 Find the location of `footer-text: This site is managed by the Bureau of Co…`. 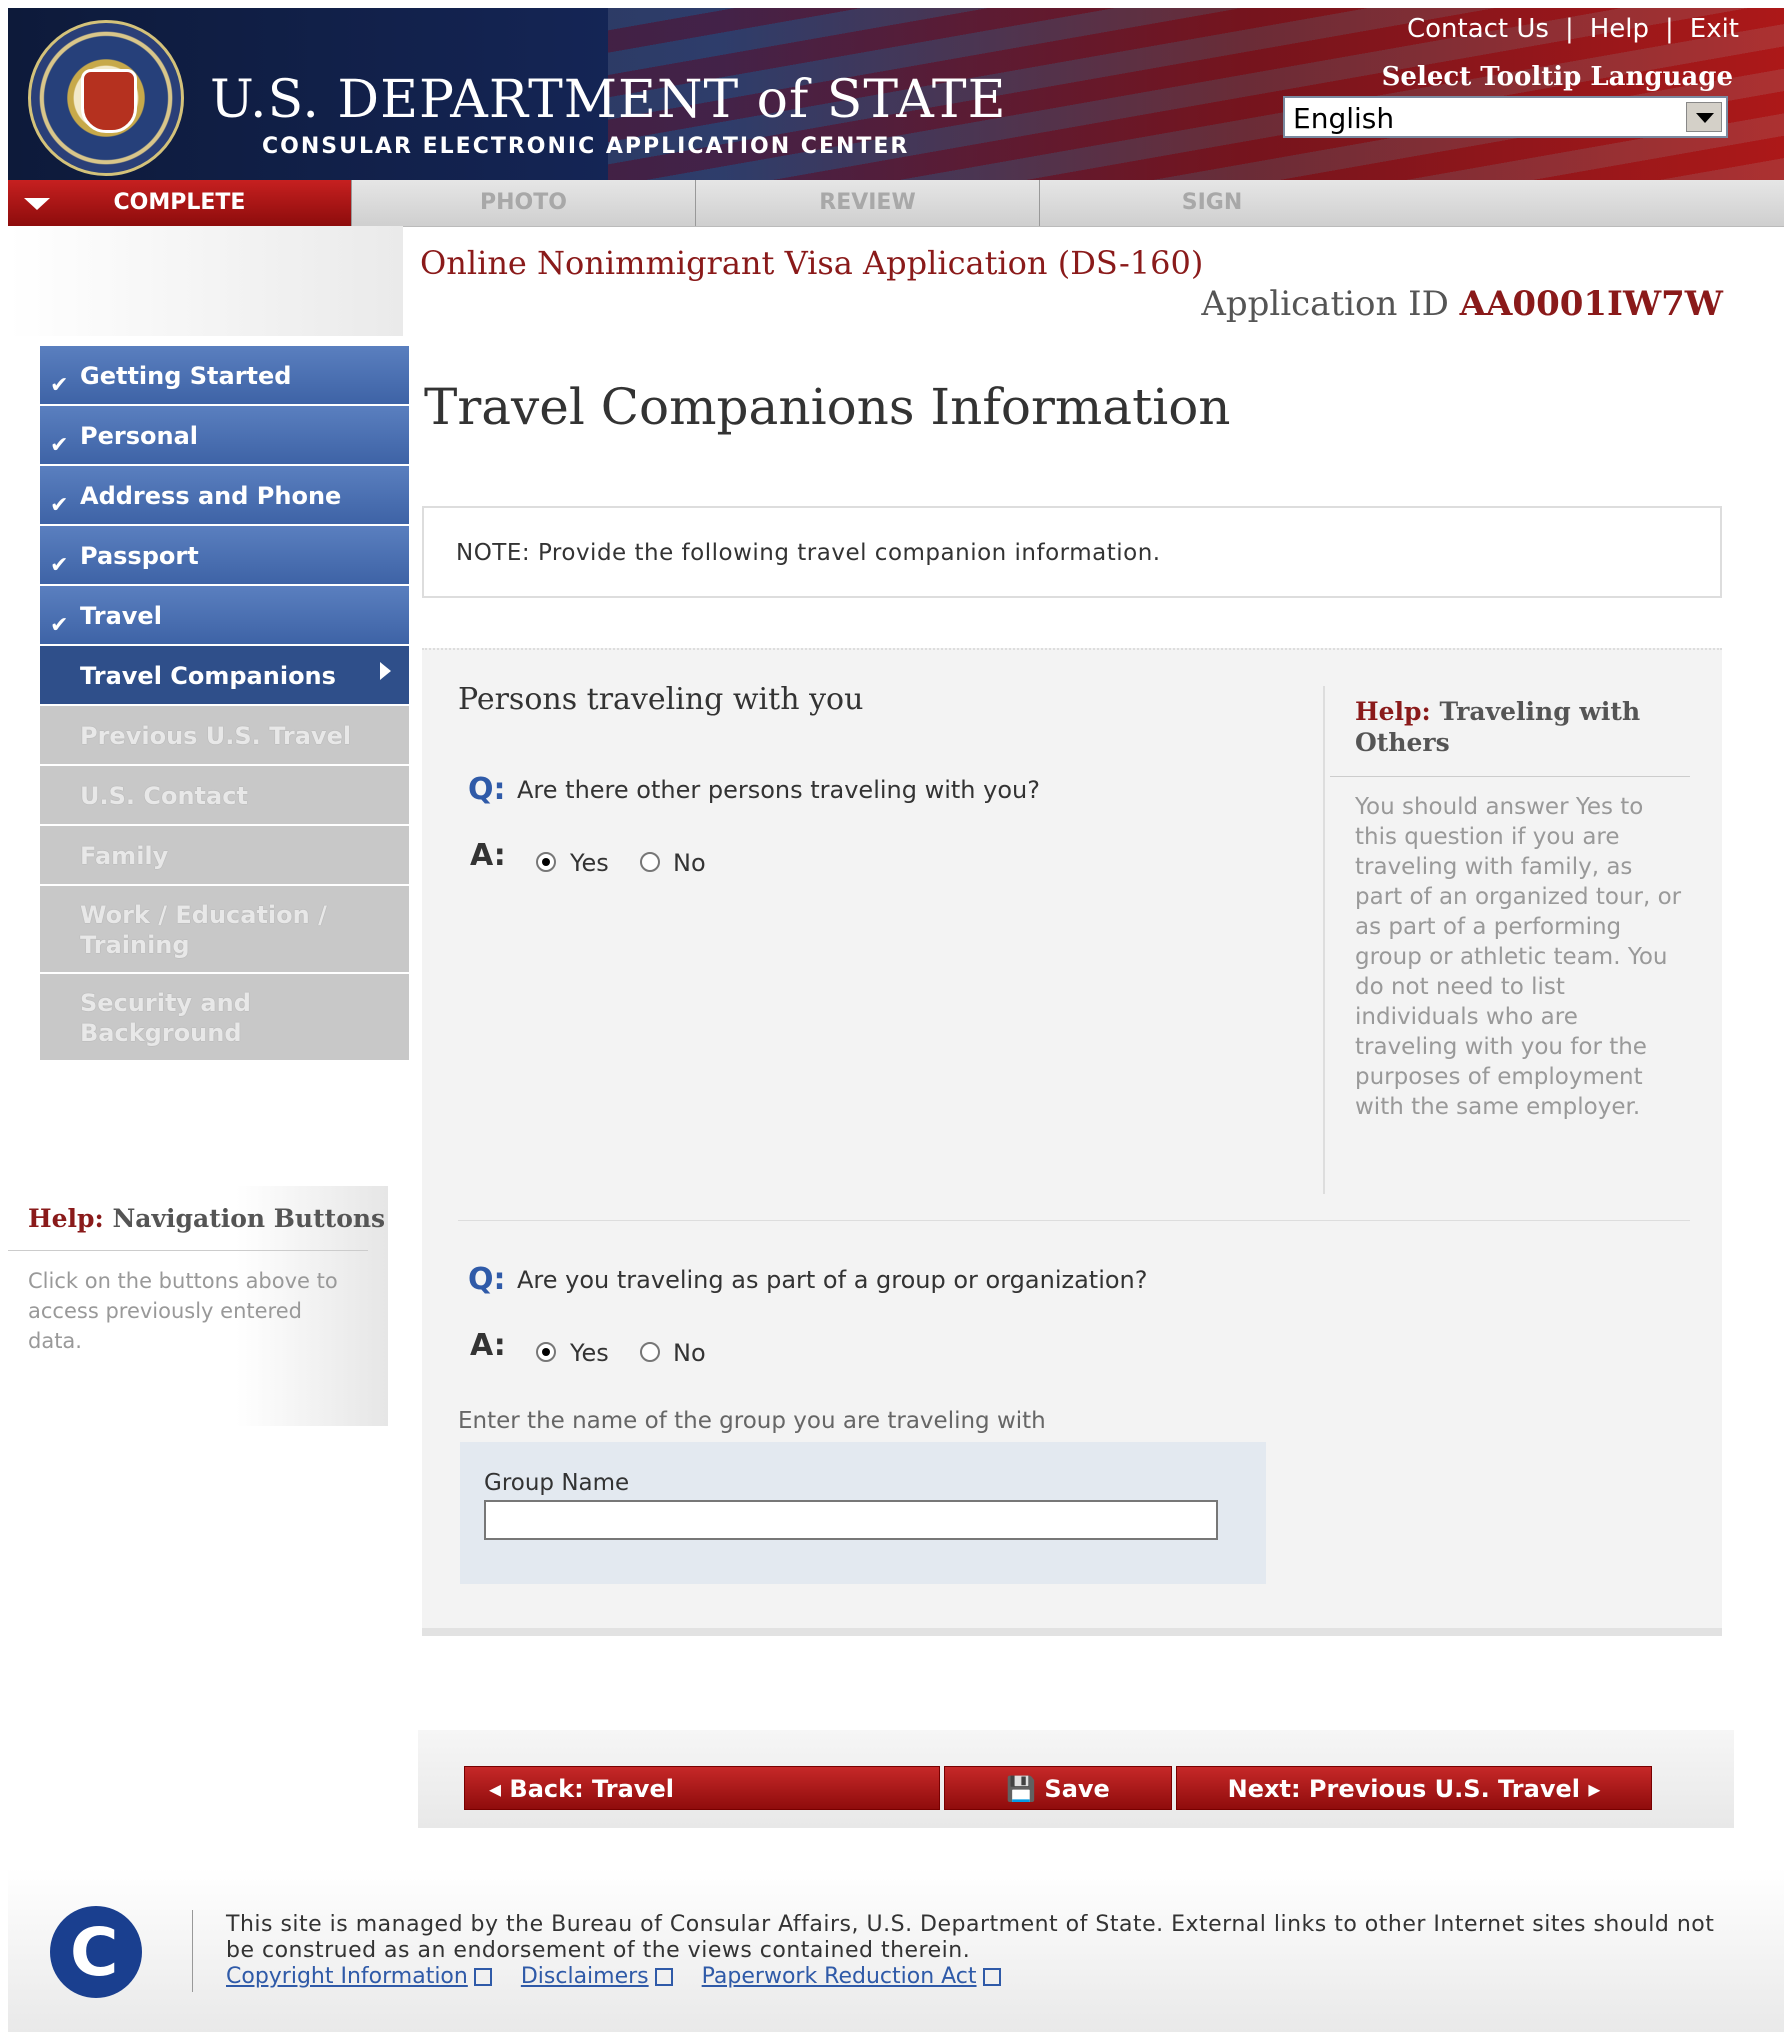

footer-text: This site is managed by the Bureau of Co… is located at coordinates (970, 1937).